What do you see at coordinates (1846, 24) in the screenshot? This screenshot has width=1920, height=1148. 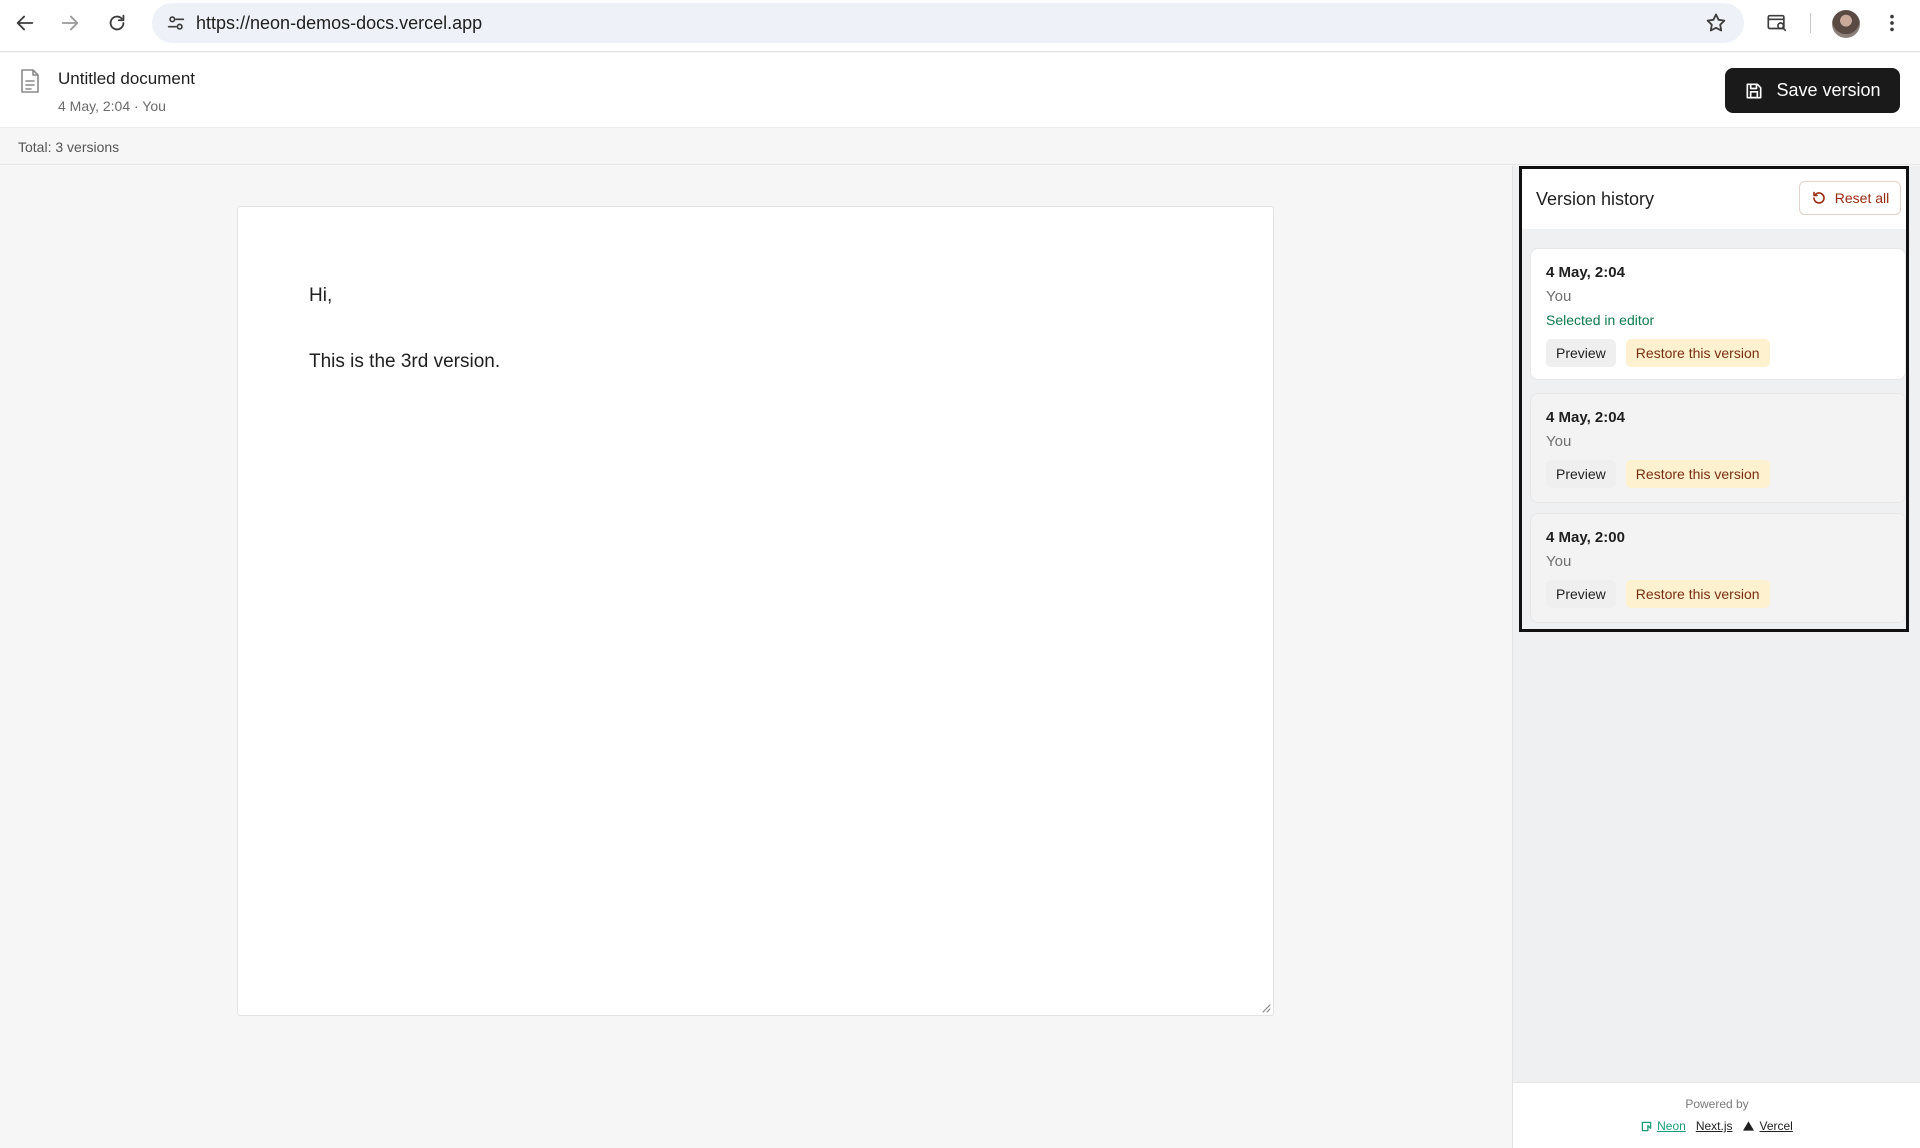 I see `avatar` at bounding box center [1846, 24].